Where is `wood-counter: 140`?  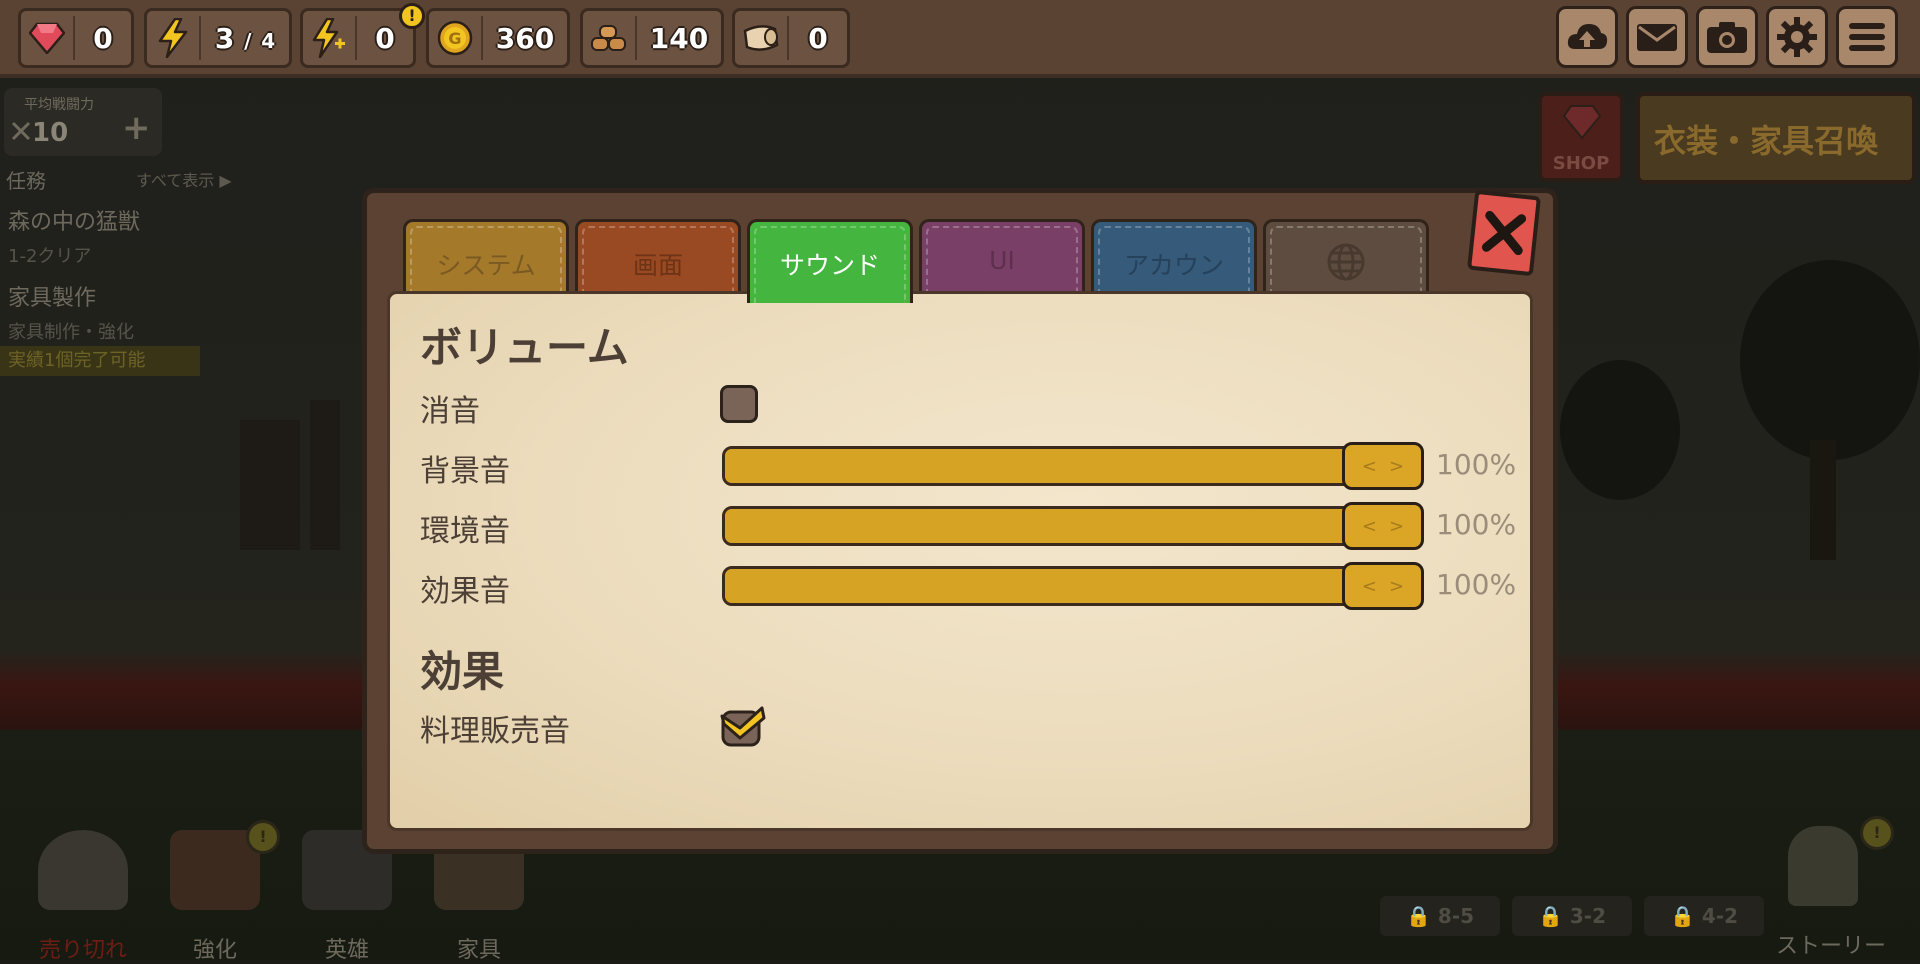
wood-counter: 140 is located at coordinates (652, 38).